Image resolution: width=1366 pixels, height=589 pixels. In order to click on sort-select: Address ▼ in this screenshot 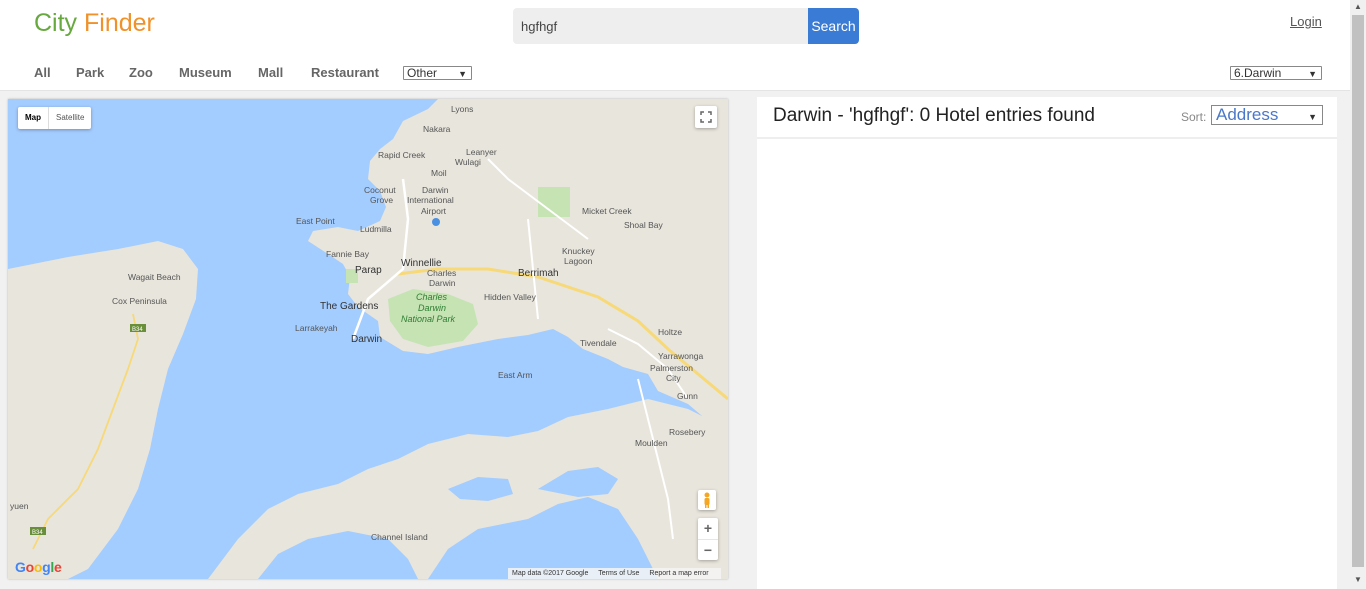, I will do `click(1267, 115)`.